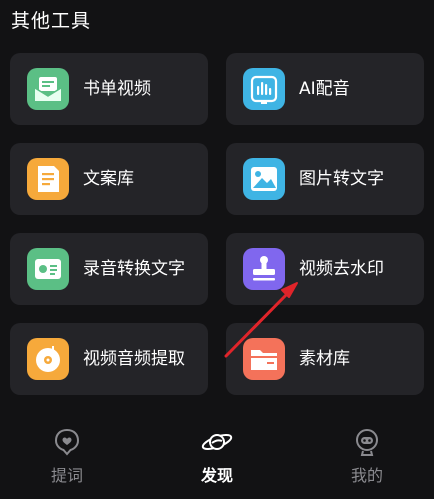  I want to click on tab-prompter: 提词, so click(67, 455).